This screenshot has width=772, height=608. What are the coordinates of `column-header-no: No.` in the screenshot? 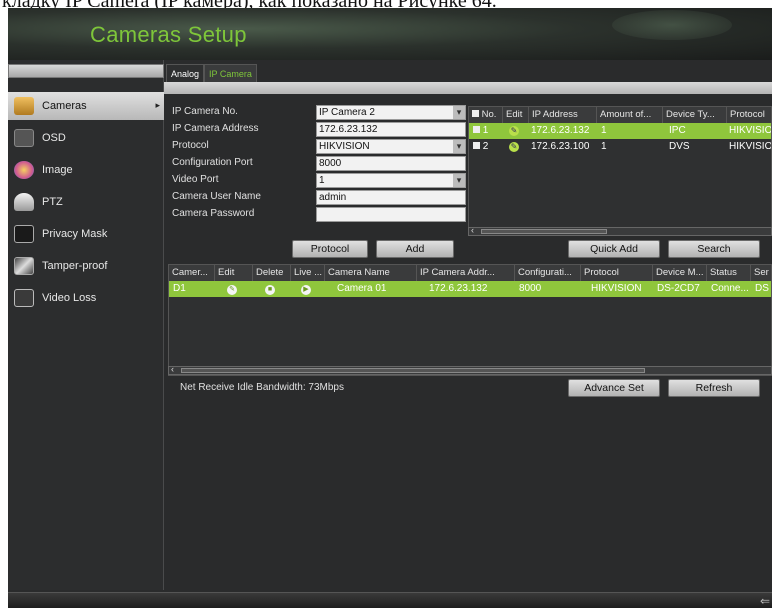 It's located at (486, 115).